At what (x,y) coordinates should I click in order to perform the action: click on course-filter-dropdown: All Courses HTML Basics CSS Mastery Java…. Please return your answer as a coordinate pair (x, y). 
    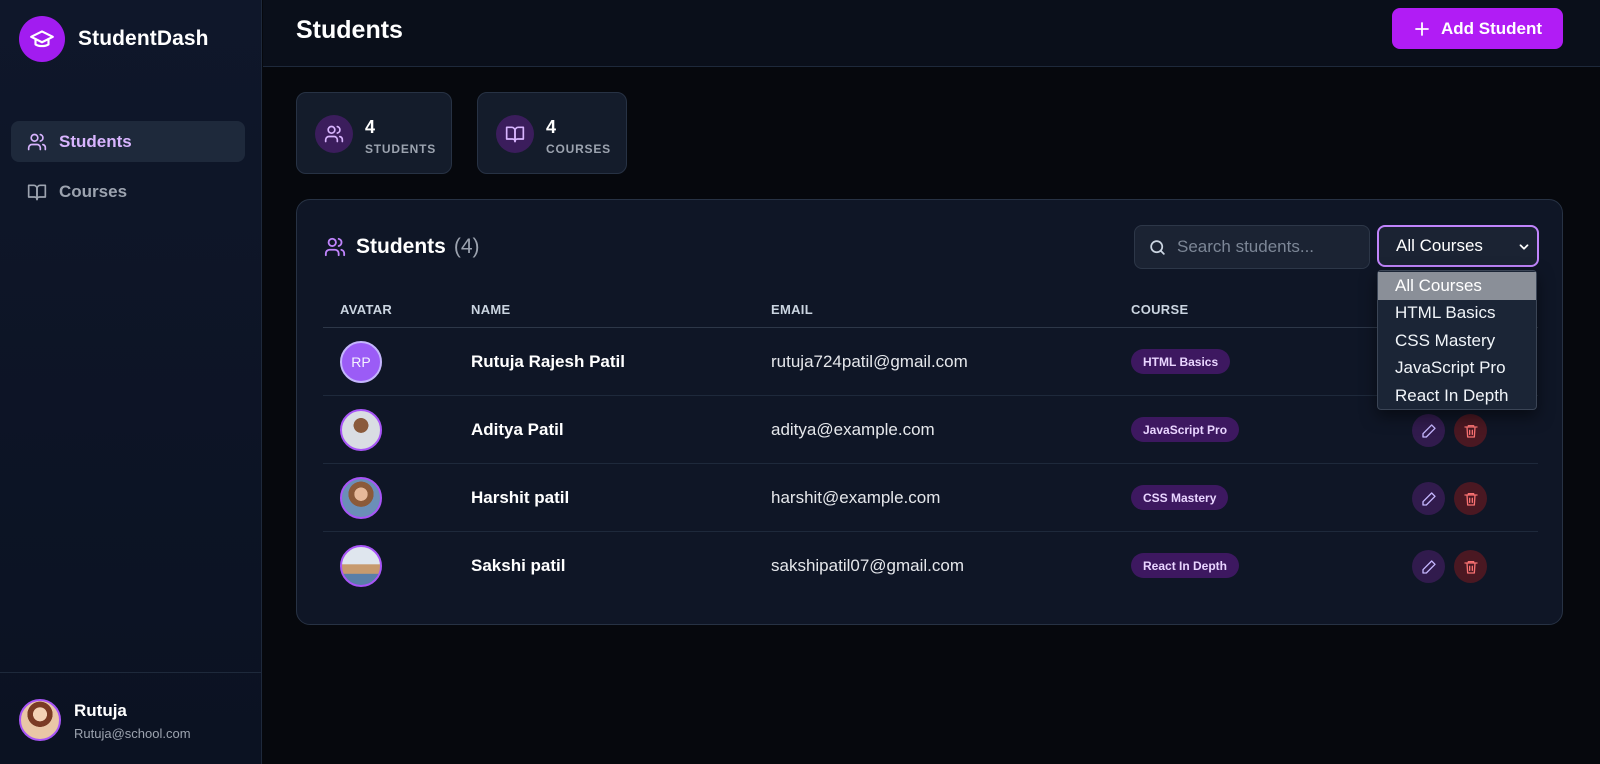
    Looking at the image, I should click on (1457, 340).